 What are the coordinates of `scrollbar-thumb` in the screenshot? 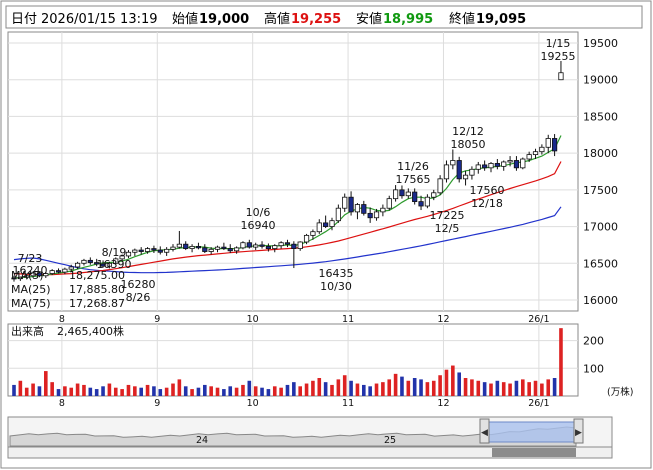 It's located at (534, 452).